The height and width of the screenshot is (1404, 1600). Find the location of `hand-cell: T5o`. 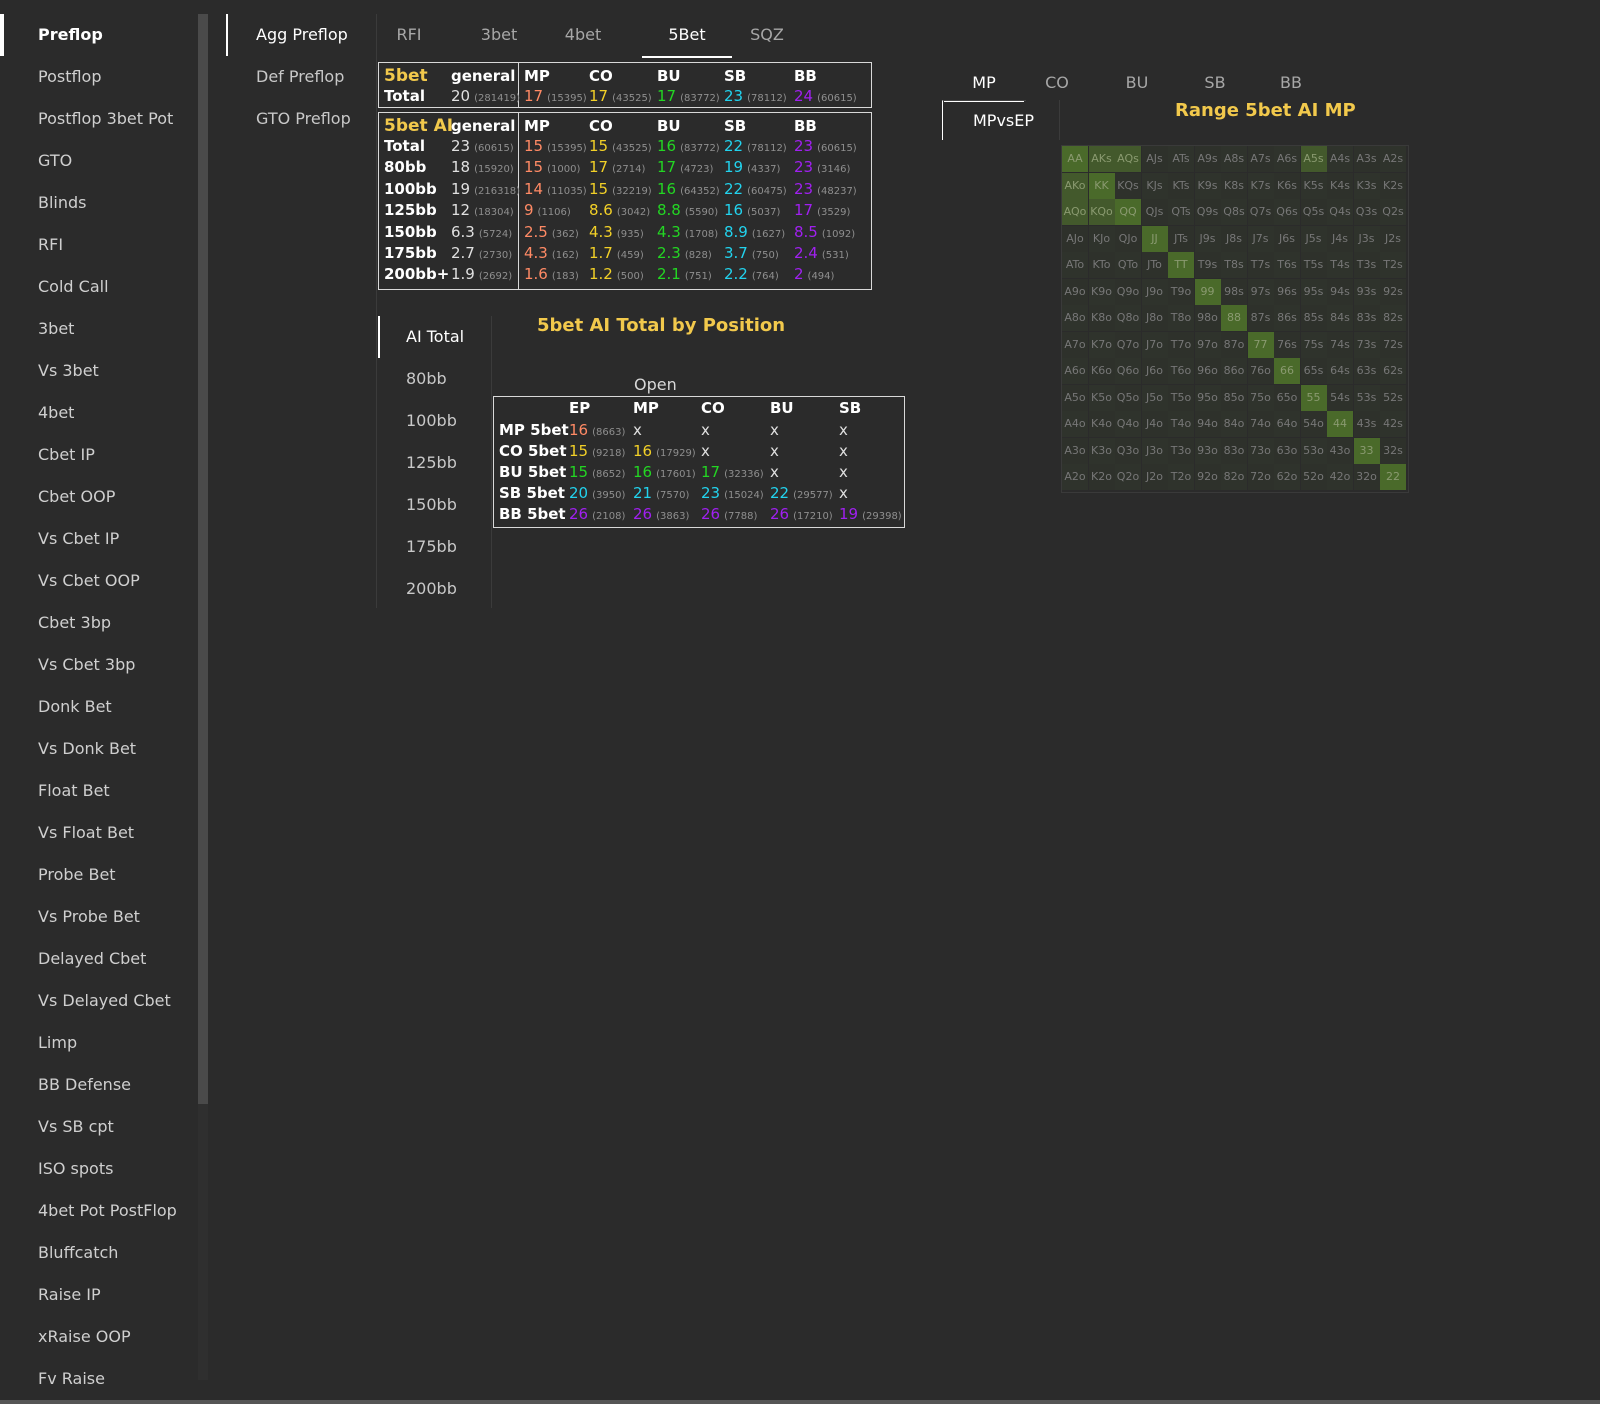

hand-cell: T5o is located at coordinates (1181, 397).